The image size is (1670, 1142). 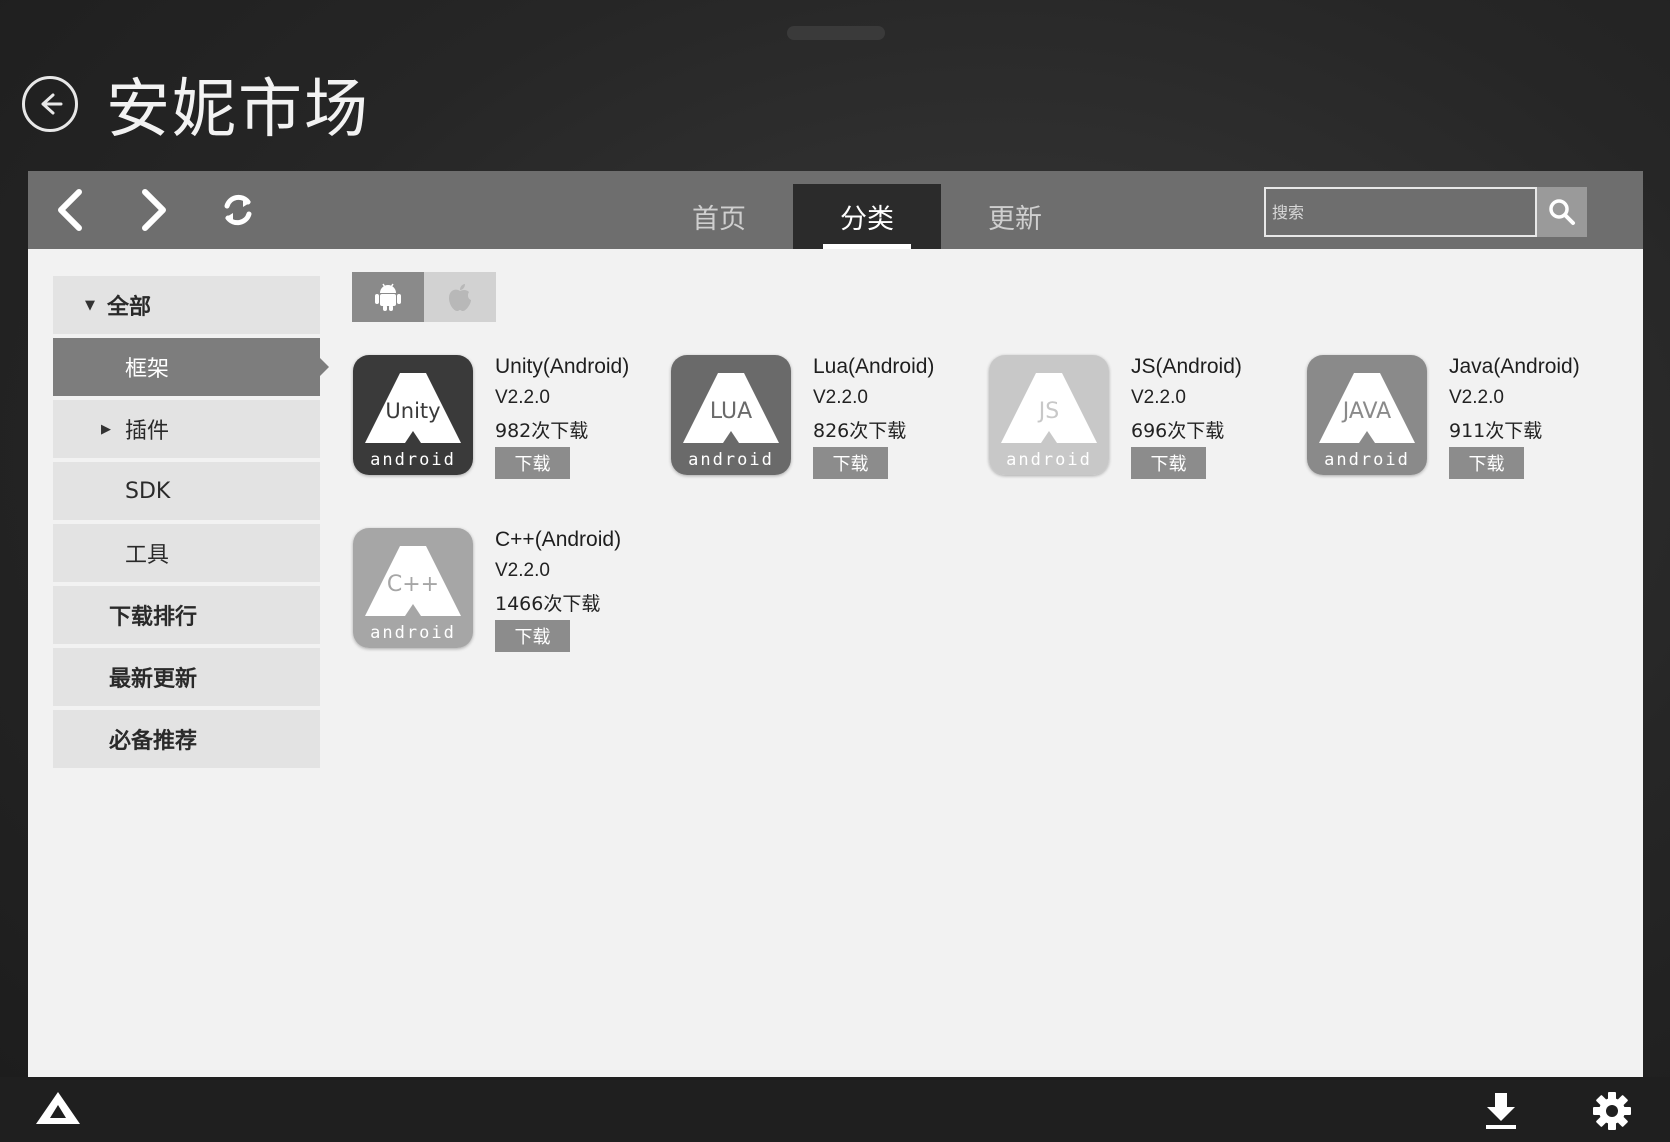 What do you see at coordinates (106, 429) in the screenshot?
I see `caret-right-icon: ▶` at bounding box center [106, 429].